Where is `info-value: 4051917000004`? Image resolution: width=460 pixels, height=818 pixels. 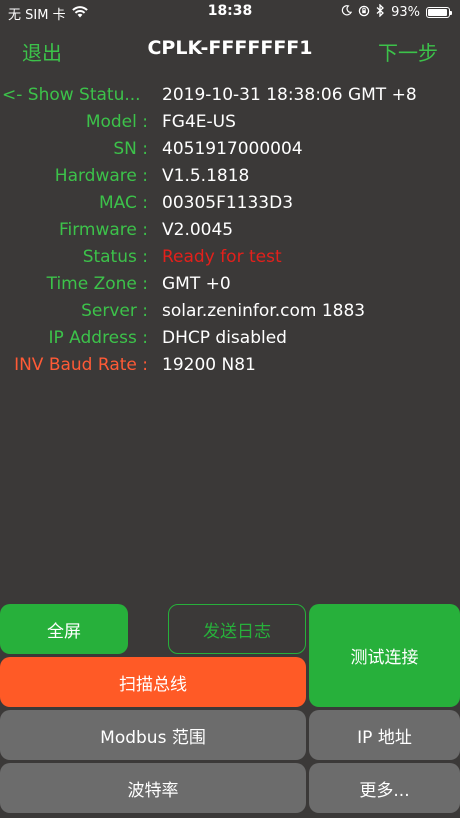 info-value: 4051917000004 is located at coordinates (232, 149).